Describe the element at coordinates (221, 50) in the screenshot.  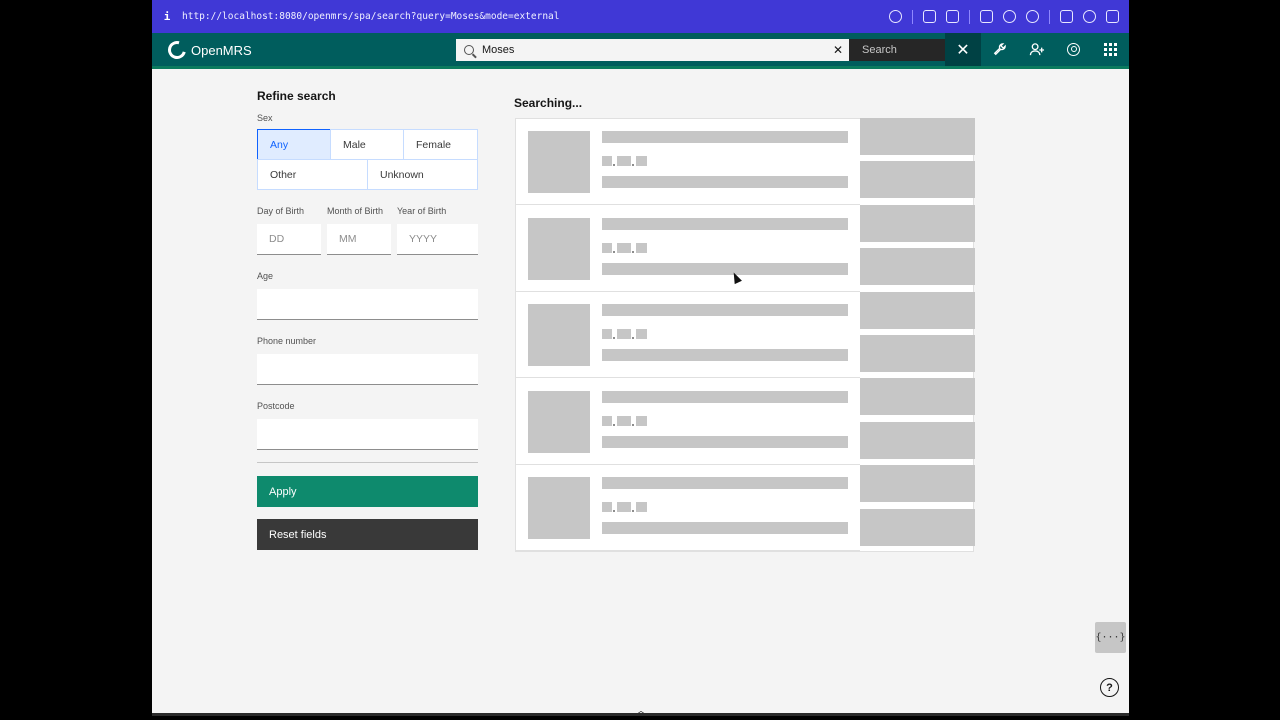
I see `brand-name: OpenMRS` at that location.